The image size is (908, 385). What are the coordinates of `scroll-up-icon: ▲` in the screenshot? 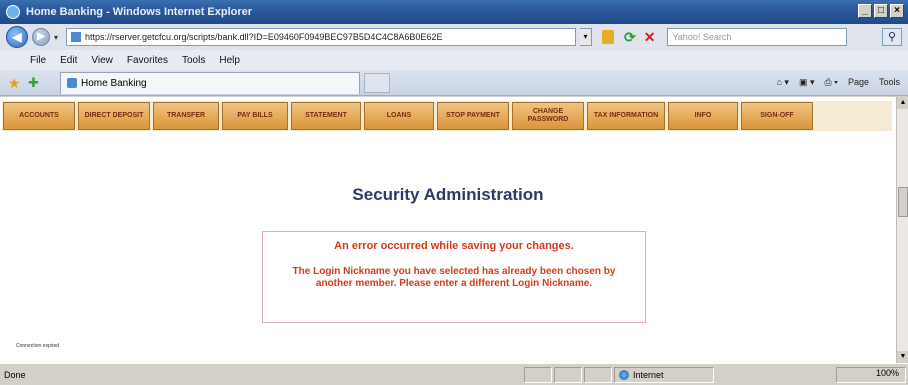 It's located at (902, 103).